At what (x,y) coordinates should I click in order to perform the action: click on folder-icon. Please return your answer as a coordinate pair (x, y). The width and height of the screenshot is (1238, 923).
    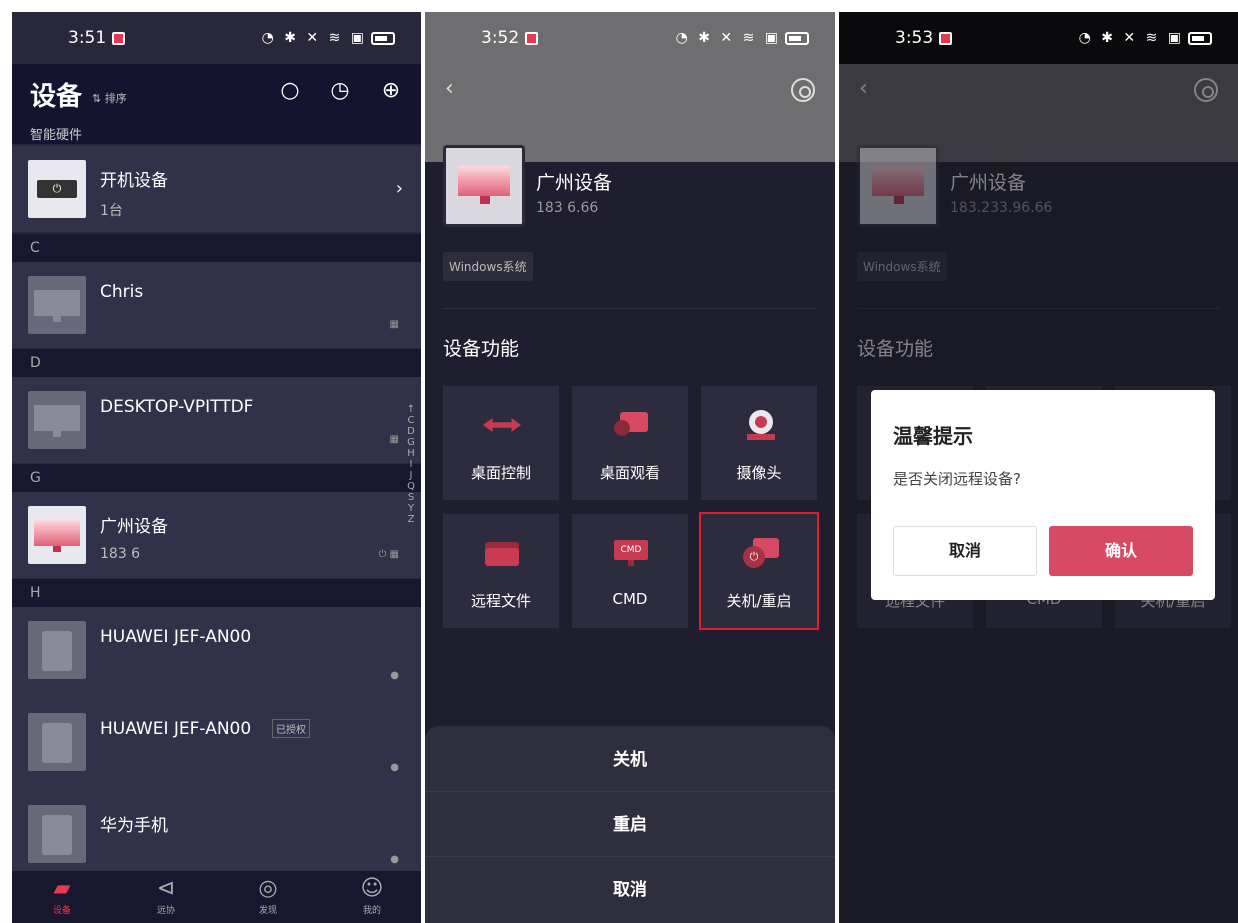
    Looking at the image, I should click on (502, 553).